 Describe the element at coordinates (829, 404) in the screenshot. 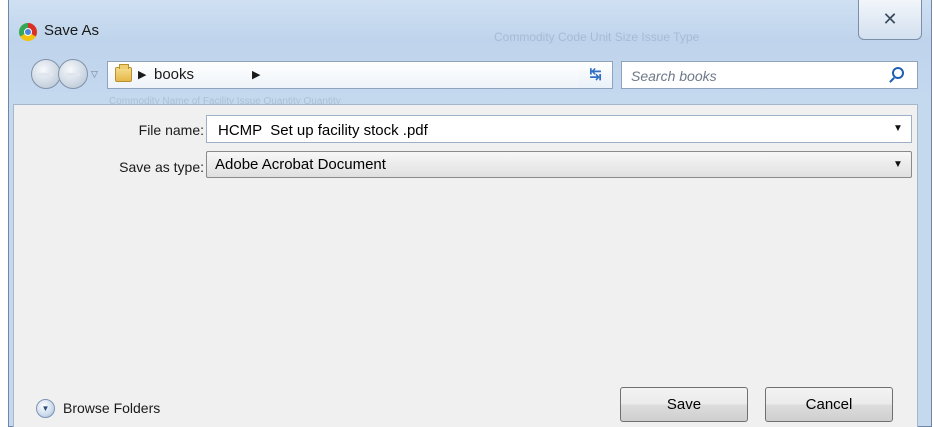

I see `cancel-button: Cancel` at that location.